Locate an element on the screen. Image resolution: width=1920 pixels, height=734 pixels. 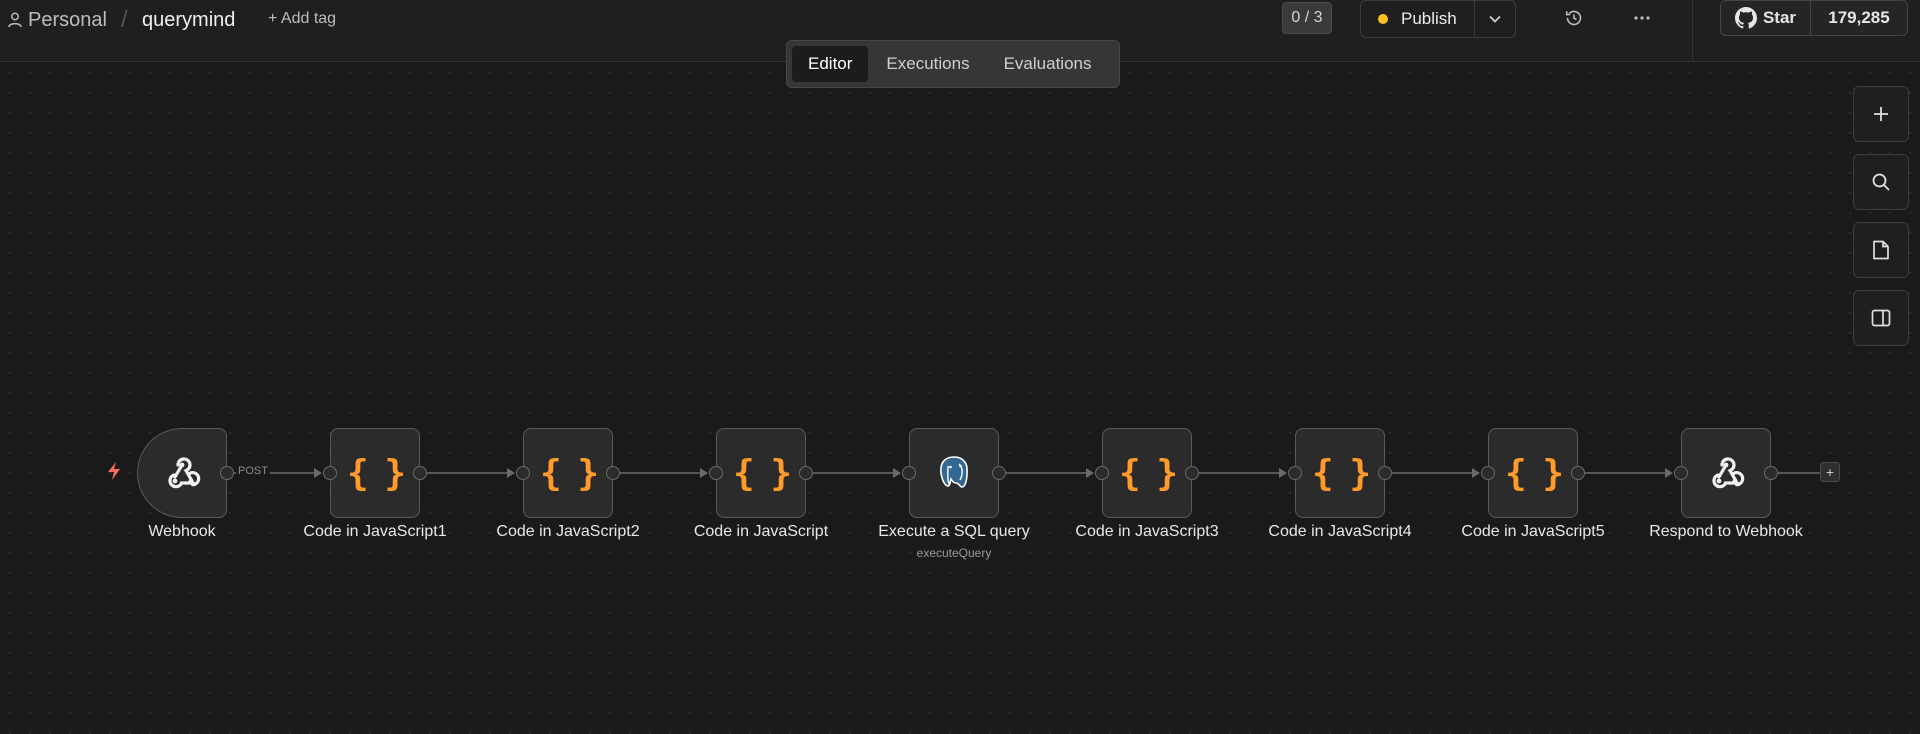
topbar-divider is located at coordinates (1692, 31).